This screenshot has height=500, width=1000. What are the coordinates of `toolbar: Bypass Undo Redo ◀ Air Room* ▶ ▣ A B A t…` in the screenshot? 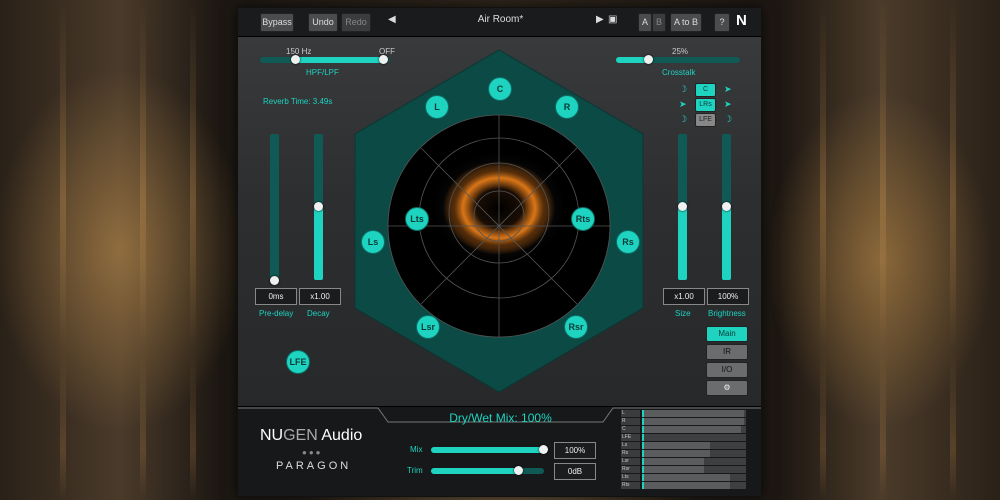 It's located at (499, 22).